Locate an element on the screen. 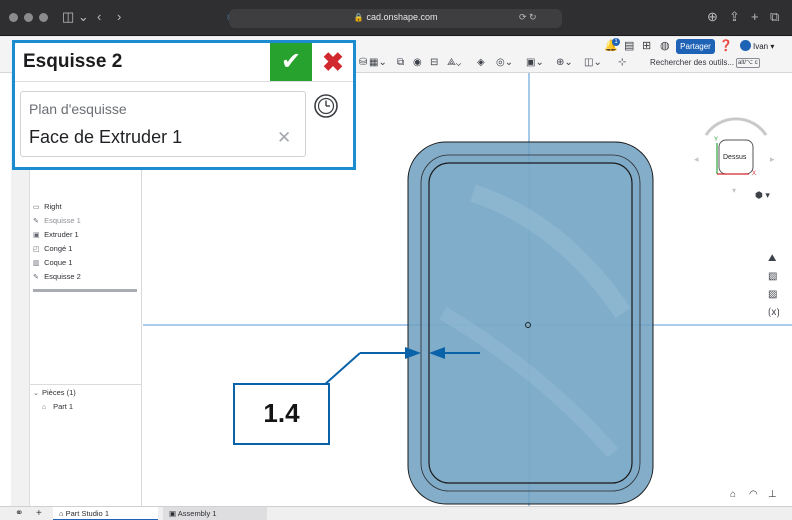  lock-icon: 🔒 is located at coordinates (358, 17).